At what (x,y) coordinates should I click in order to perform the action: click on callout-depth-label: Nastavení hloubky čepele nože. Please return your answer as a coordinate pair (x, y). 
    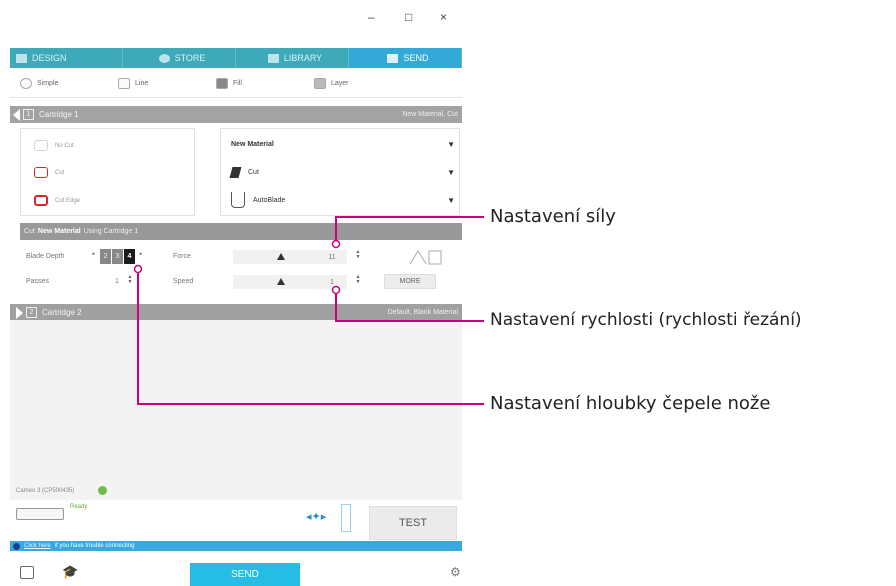
    Looking at the image, I should click on (630, 403).